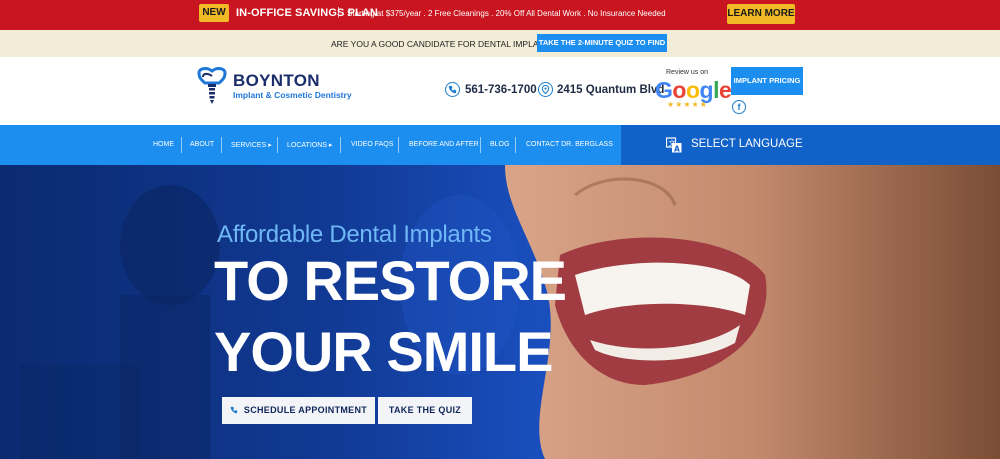 The width and height of the screenshot is (1000, 459). I want to click on nav-item-contact: CONTACT DR. BERGLASS, so click(569, 144).